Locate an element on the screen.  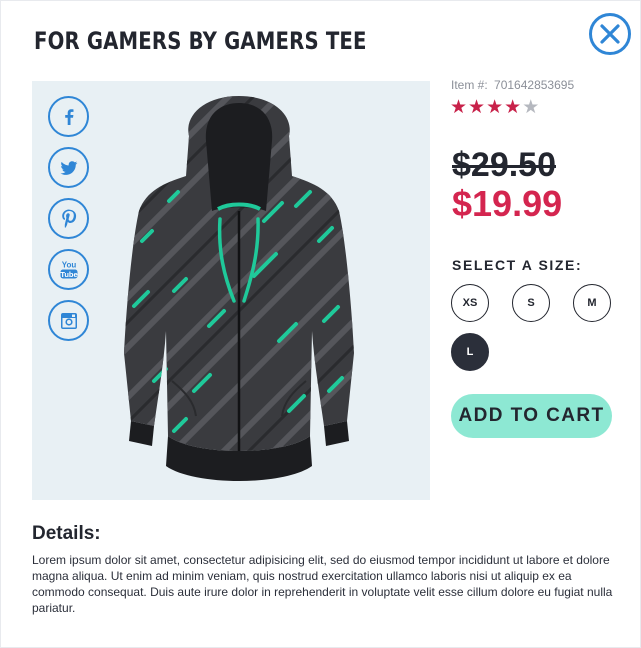
original-price: $29.50 is located at coordinates (504, 165).